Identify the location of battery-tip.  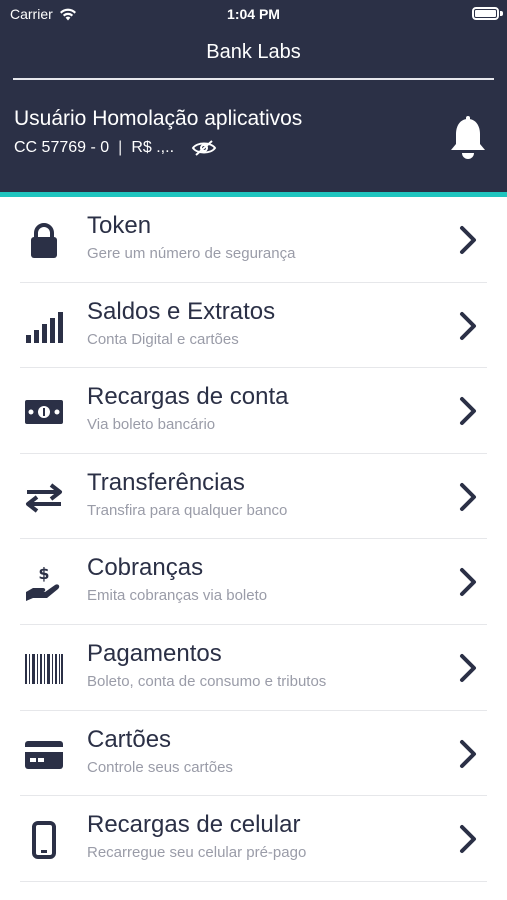
(501, 13).